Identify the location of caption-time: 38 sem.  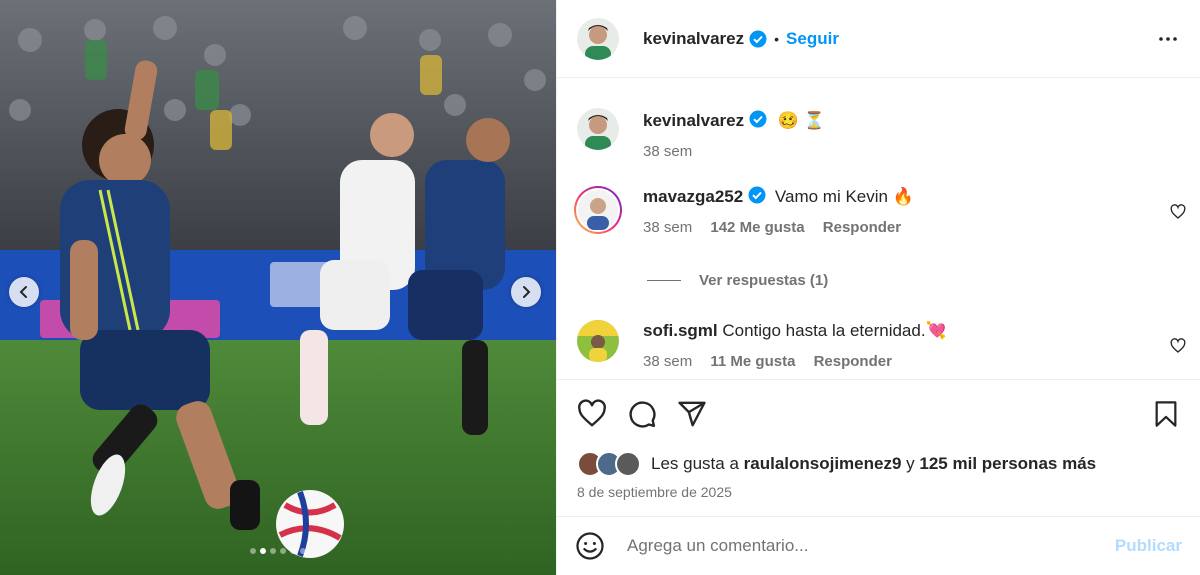
(668, 151).